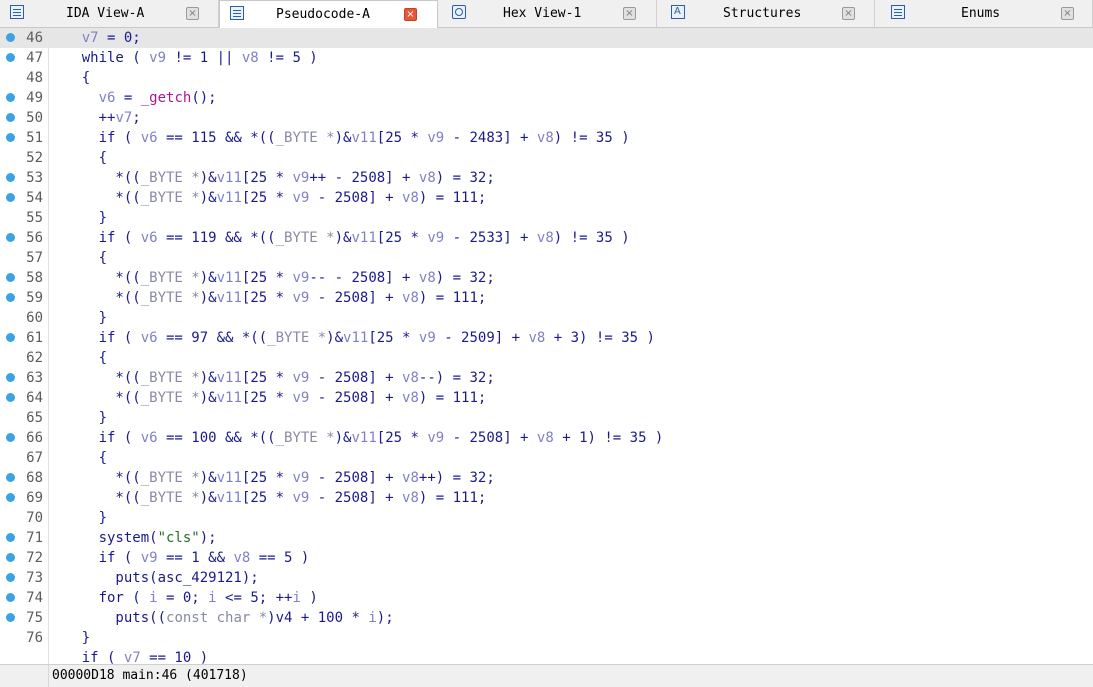  Describe the element at coordinates (220, 618) in the screenshot. I see `code-text: puts((const char *)v4 + 100 * i);` at that location.